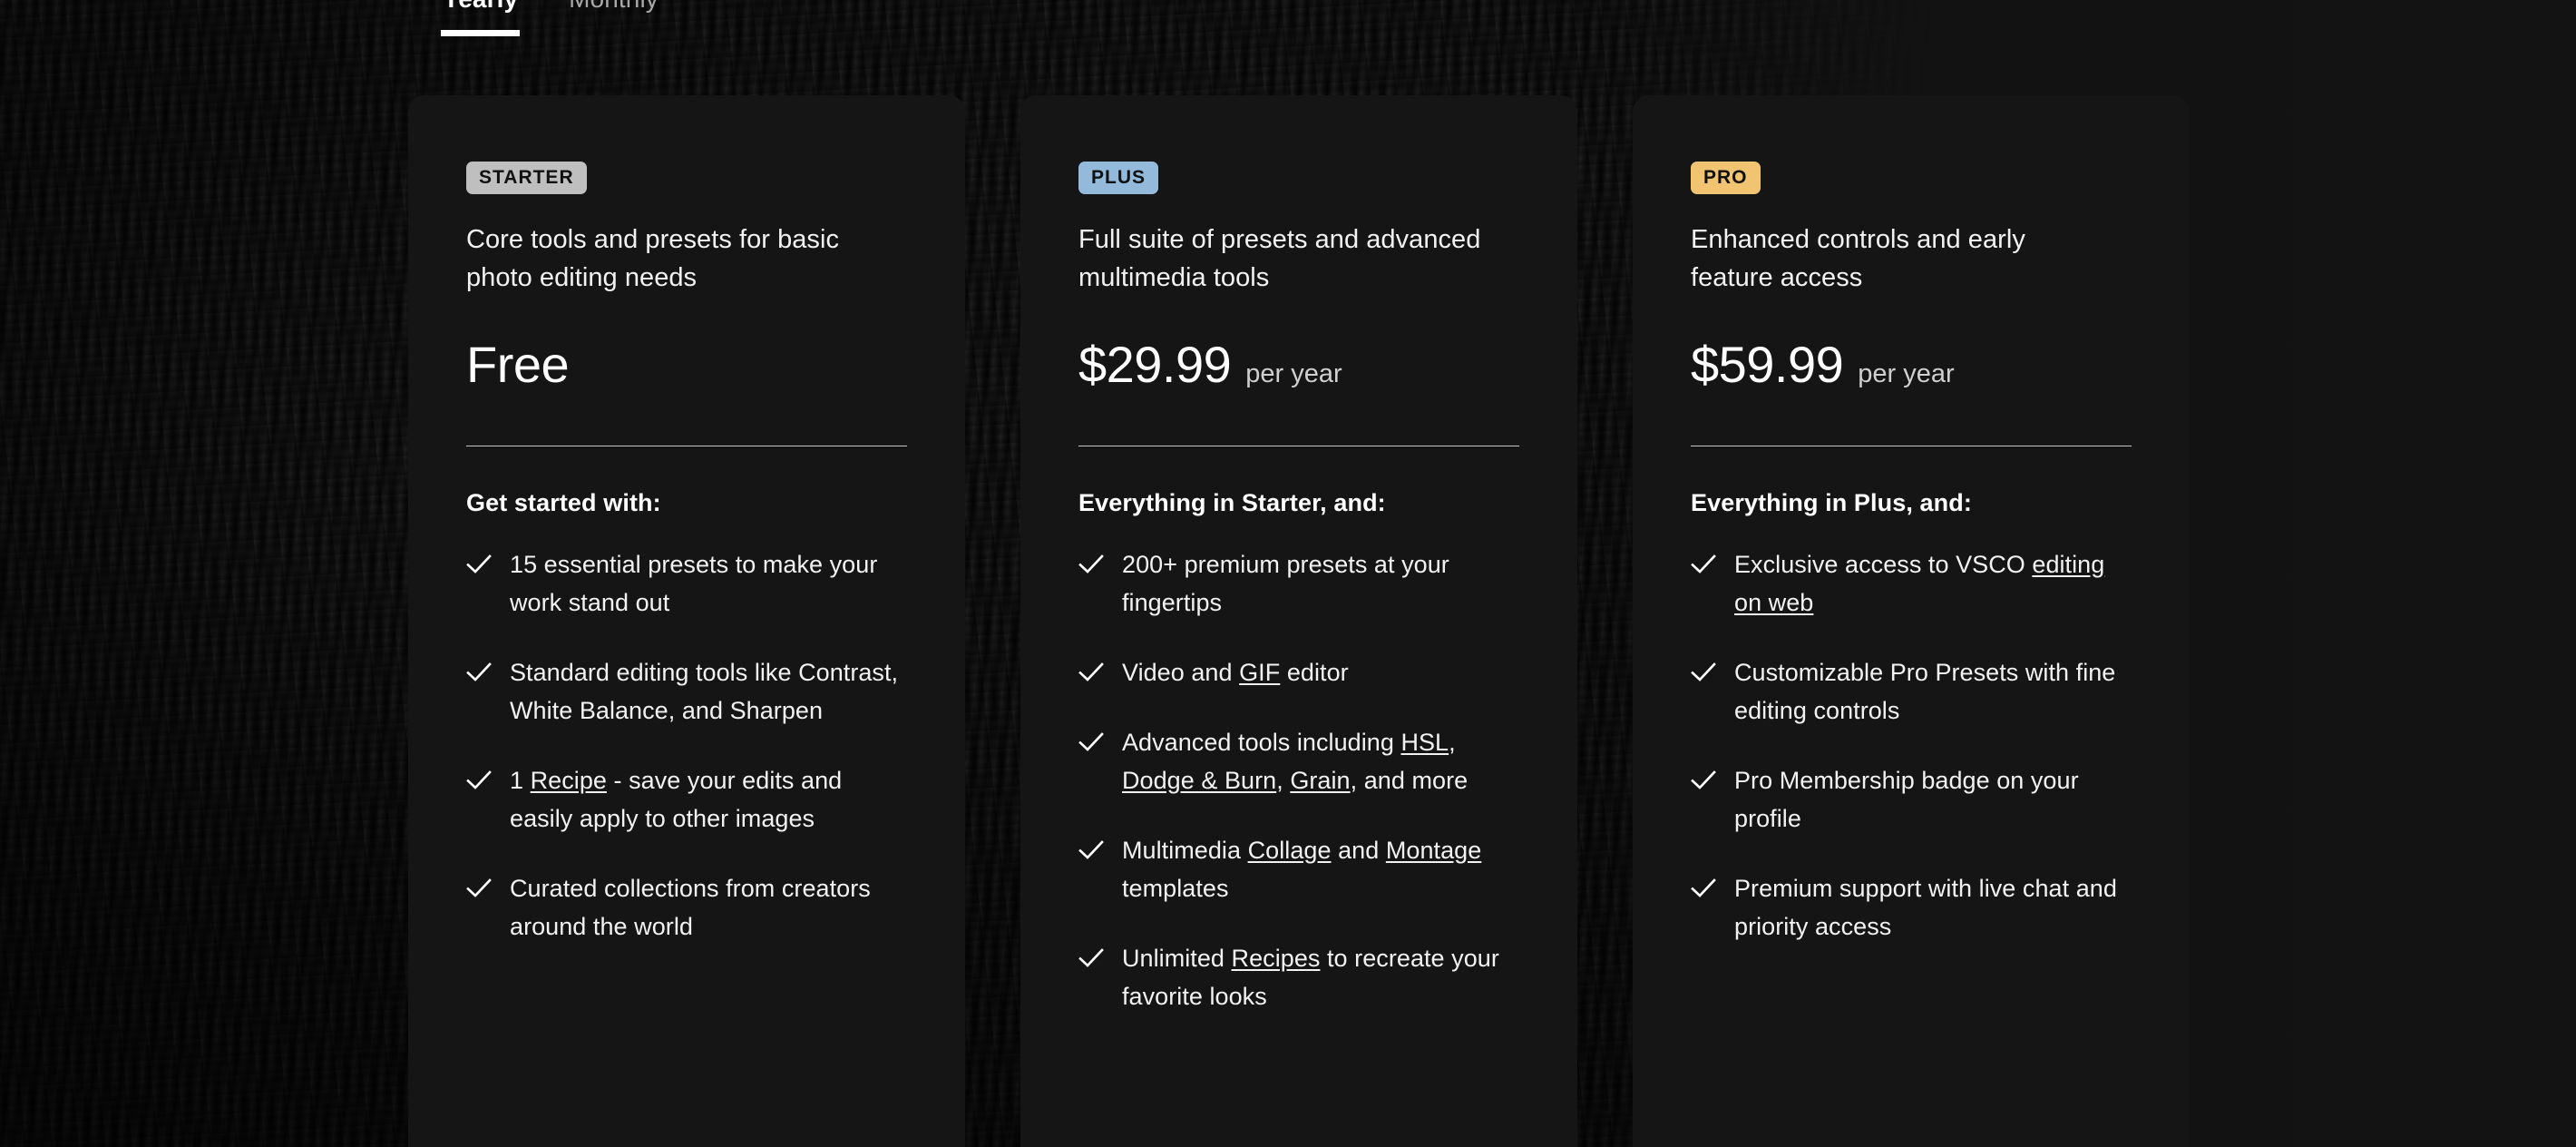 Image resolution: width=2576 pixels, height=1147 pixels. Describe the element at coordinates (1409, 780) in the screenshot. I see `feature-text-segment: , and more` at that location.